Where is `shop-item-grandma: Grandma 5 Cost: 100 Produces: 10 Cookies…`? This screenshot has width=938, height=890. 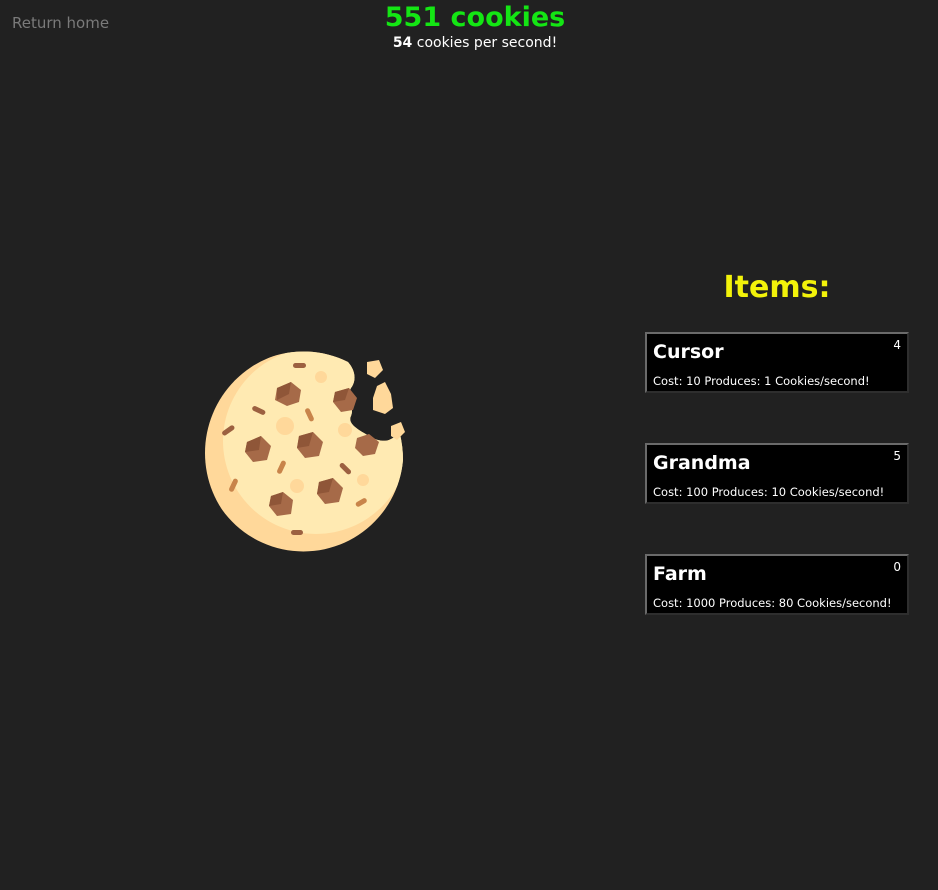
shop-item-grandma: Grandma 5 Cost: 100 Produces: 10 Cookies… is located at coordinates (777, 473).